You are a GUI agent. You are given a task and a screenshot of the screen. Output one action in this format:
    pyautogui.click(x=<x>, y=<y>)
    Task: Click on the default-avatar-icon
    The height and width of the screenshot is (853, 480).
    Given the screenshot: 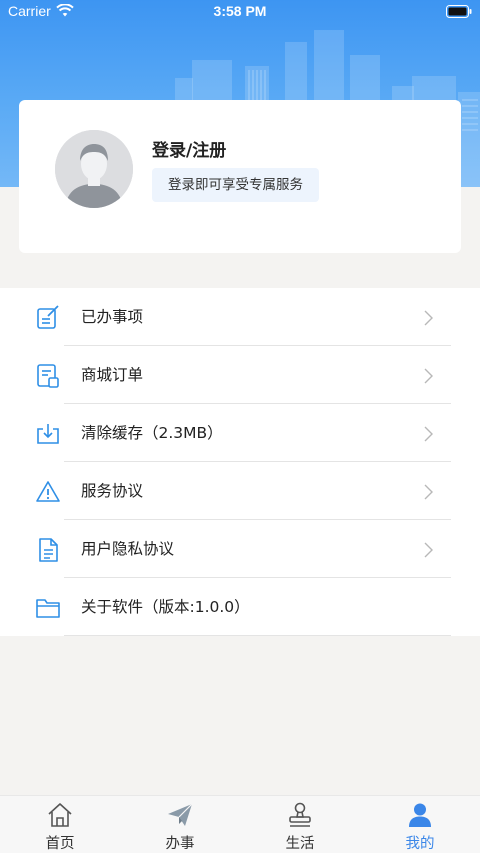 What is the action you would take?
    pyautogui.click(x=94, y=169)
    